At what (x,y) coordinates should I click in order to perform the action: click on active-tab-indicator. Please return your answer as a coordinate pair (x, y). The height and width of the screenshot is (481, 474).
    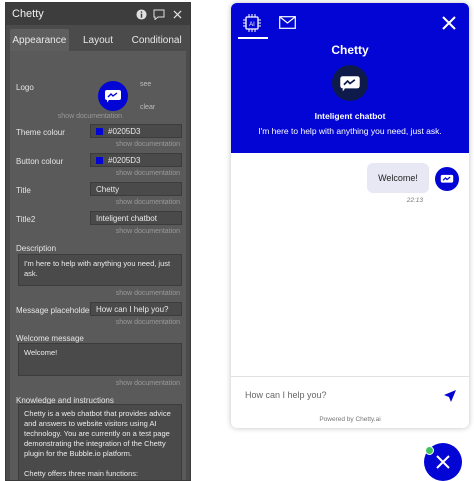
    Looking at the image, I should click on (253, 38).